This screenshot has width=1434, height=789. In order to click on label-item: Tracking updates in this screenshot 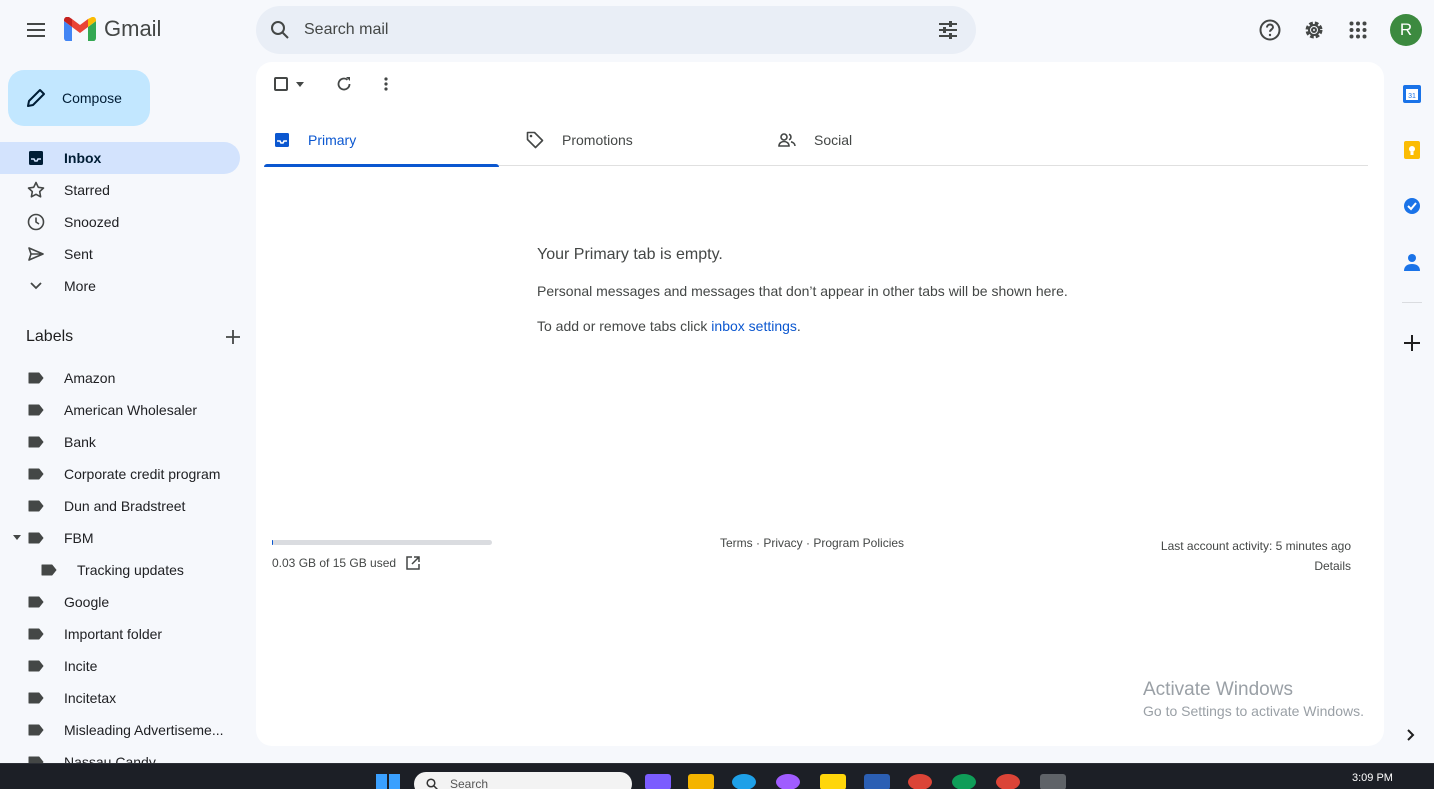, I will do `click(128, 570)`.